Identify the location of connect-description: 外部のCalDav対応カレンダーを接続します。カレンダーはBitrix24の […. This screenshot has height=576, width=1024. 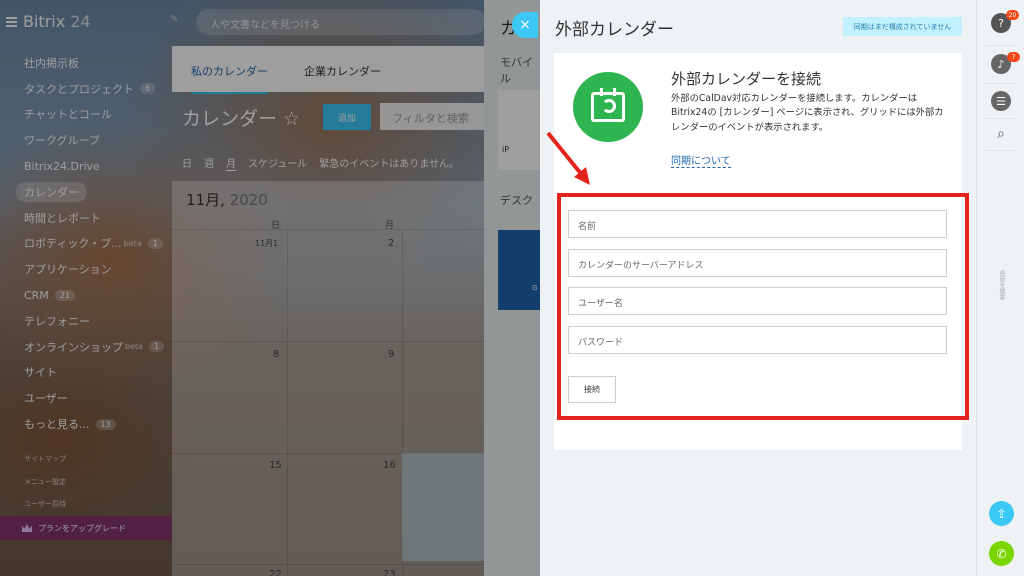
(807, 113).